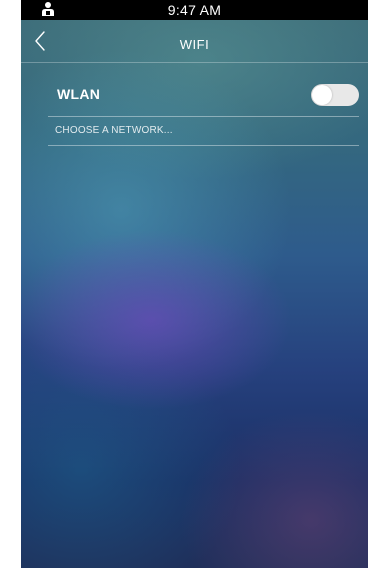 The image size is (368, 568). What do you see at coordinates (322, 95) in the screenshot?
I see `toggle-knob` at bounding box center [322, 95].